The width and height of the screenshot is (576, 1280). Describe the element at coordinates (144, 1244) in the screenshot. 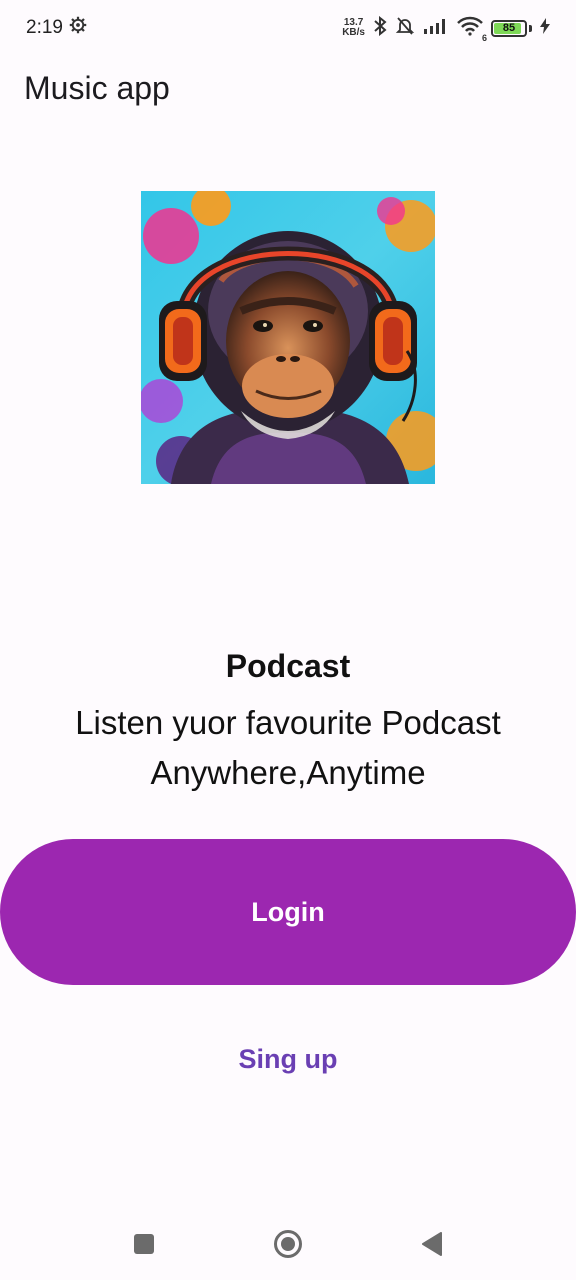

I see `recents-square-icon` at that location.